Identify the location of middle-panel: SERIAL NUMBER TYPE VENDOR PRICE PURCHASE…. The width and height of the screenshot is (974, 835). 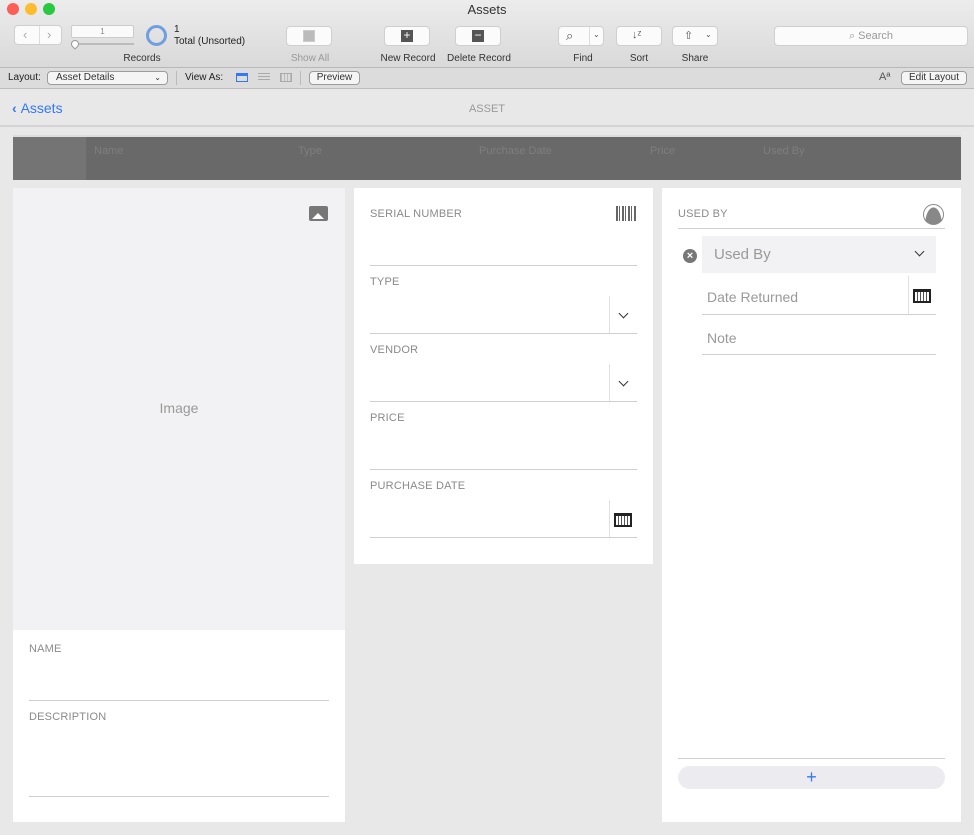
(503, 376).